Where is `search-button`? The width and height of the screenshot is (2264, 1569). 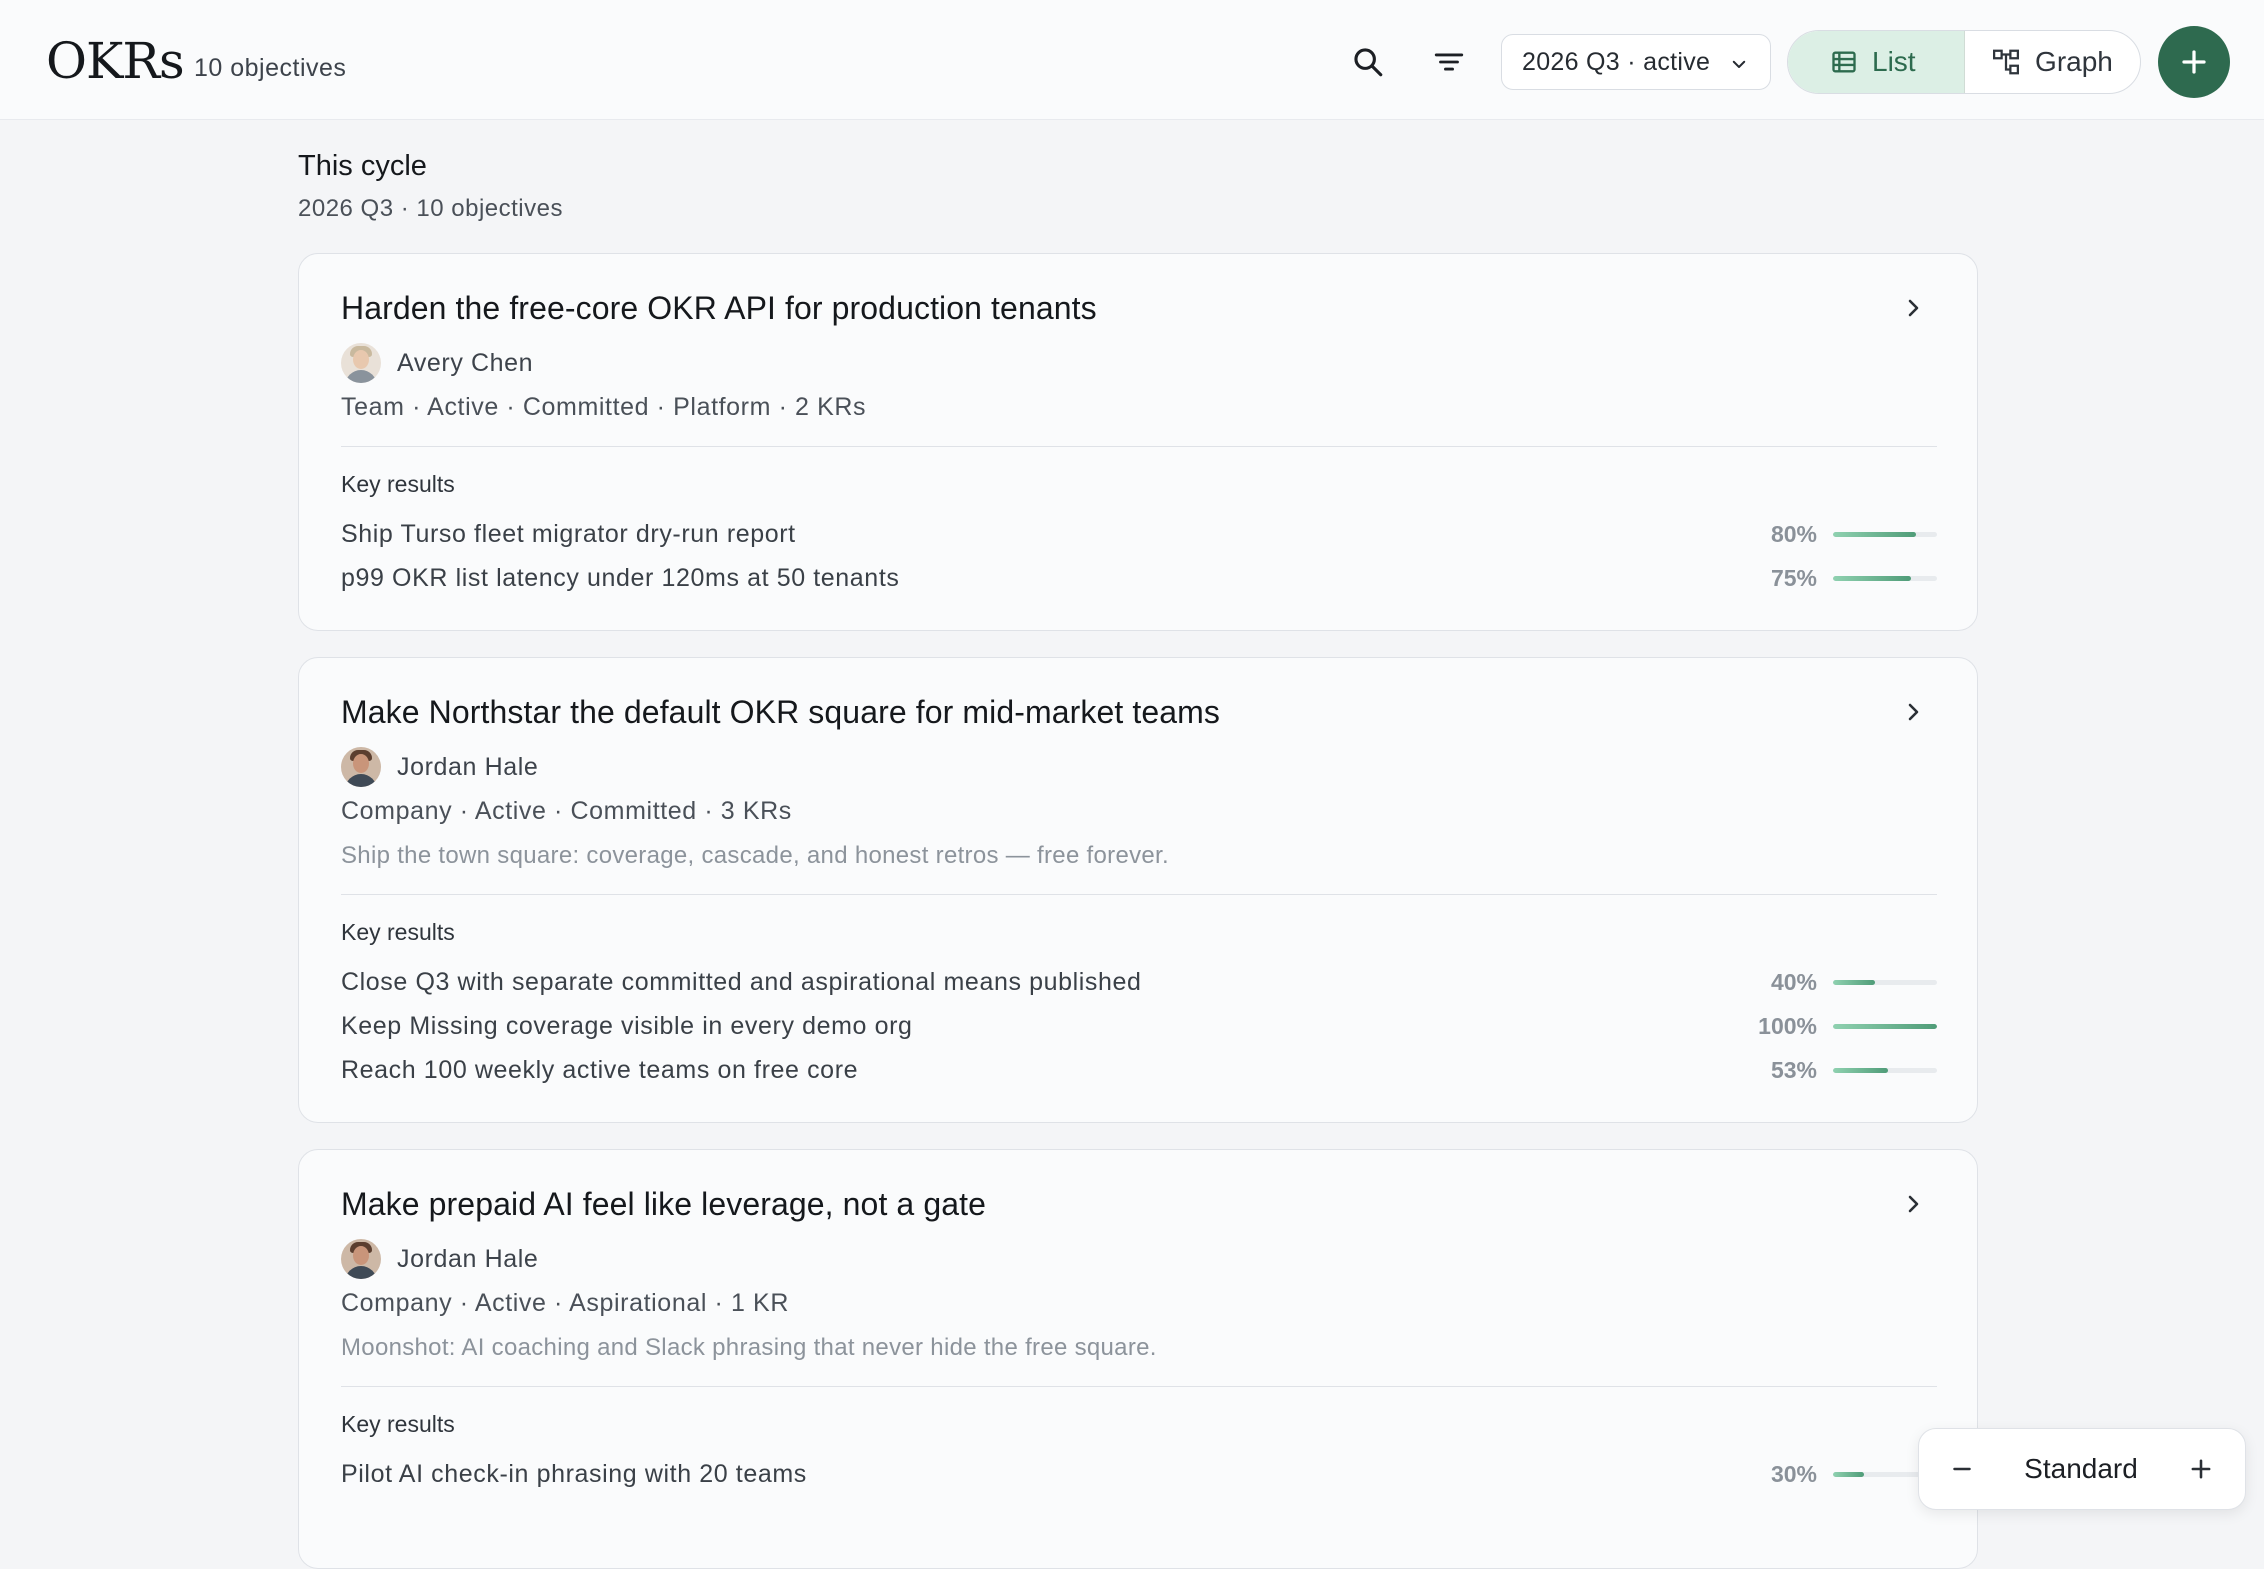
search-button is located at coordinates (1368, 62).